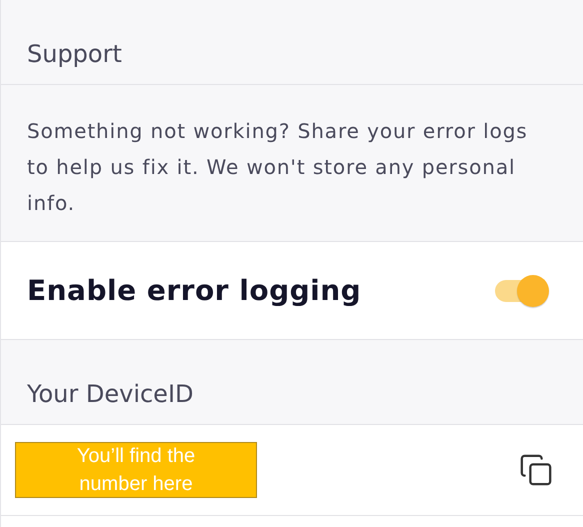 The height and width of the screenshot is (527, 583). What do you see at coordinates (194, 290) in the screenshot?
I see `setting-label: Enable error logging` at bounding box center [194, 290].